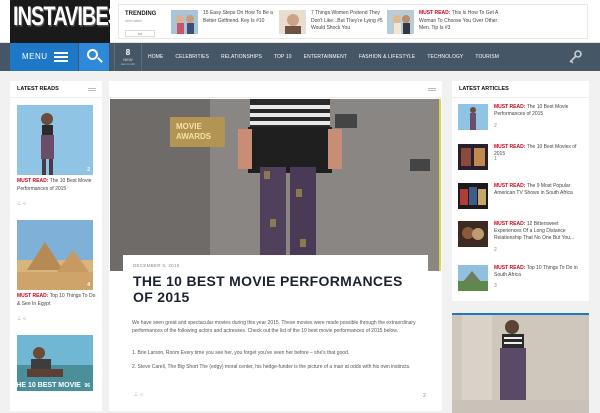 This screenshot has height=413, width=600. What do you see at coordinates (189, 126) in the screenshot?
I see `svg-text: MOVIE` at bounding box center [189, 126].